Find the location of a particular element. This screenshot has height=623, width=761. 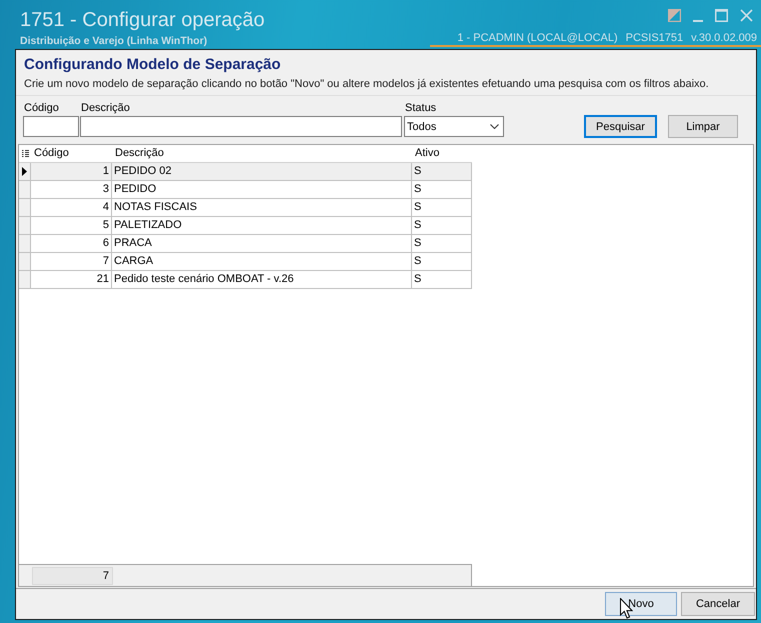

window-title: 1751 - Configurar operação is located at coordinates (142, 20).